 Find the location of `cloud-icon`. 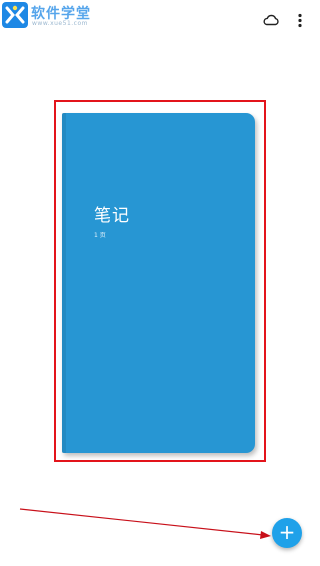

cloud-icon is located at coordinates (271, 20).